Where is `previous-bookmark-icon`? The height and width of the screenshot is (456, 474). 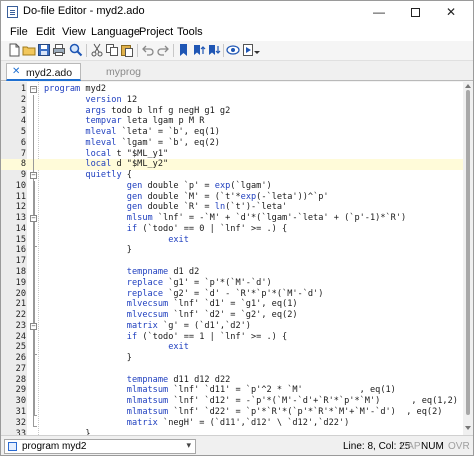
previous-bookmark-icon is located at coordinates (199, 50).